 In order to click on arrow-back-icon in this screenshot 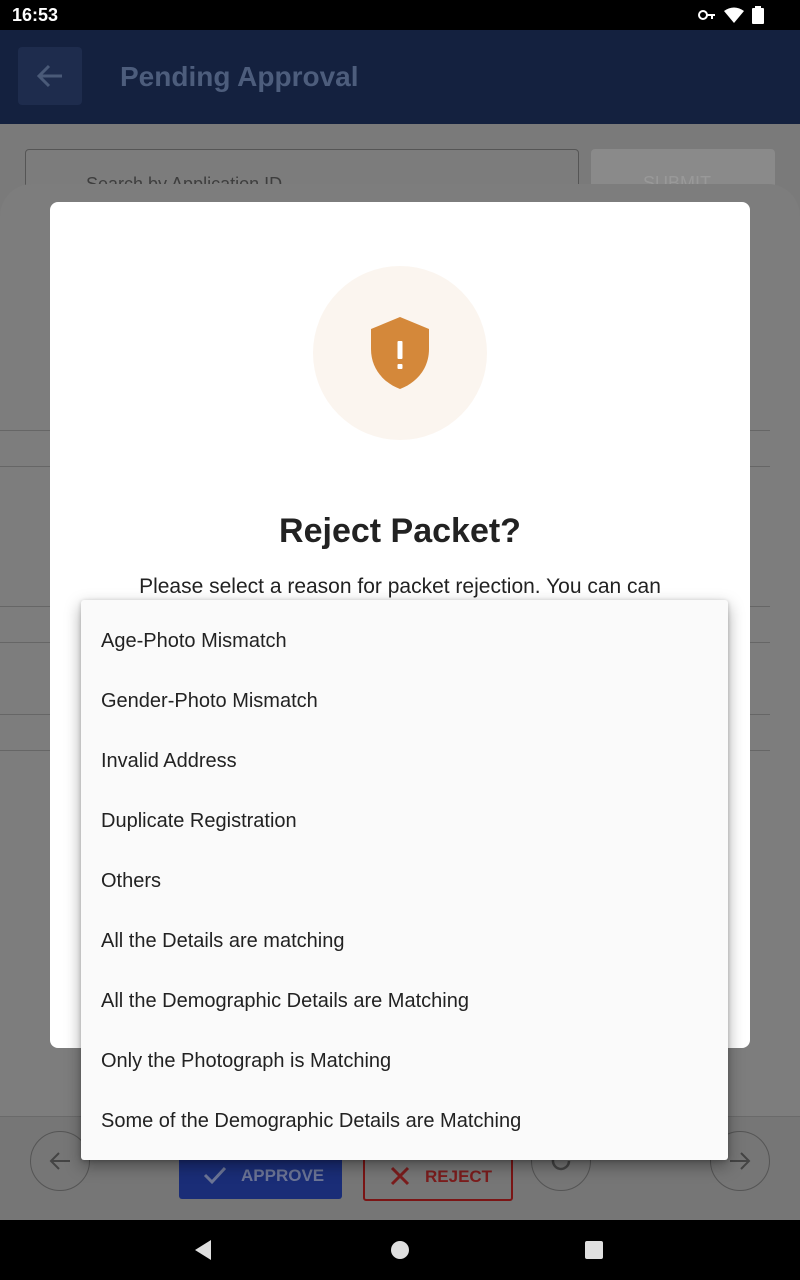, I will do `click(49, 76)`.